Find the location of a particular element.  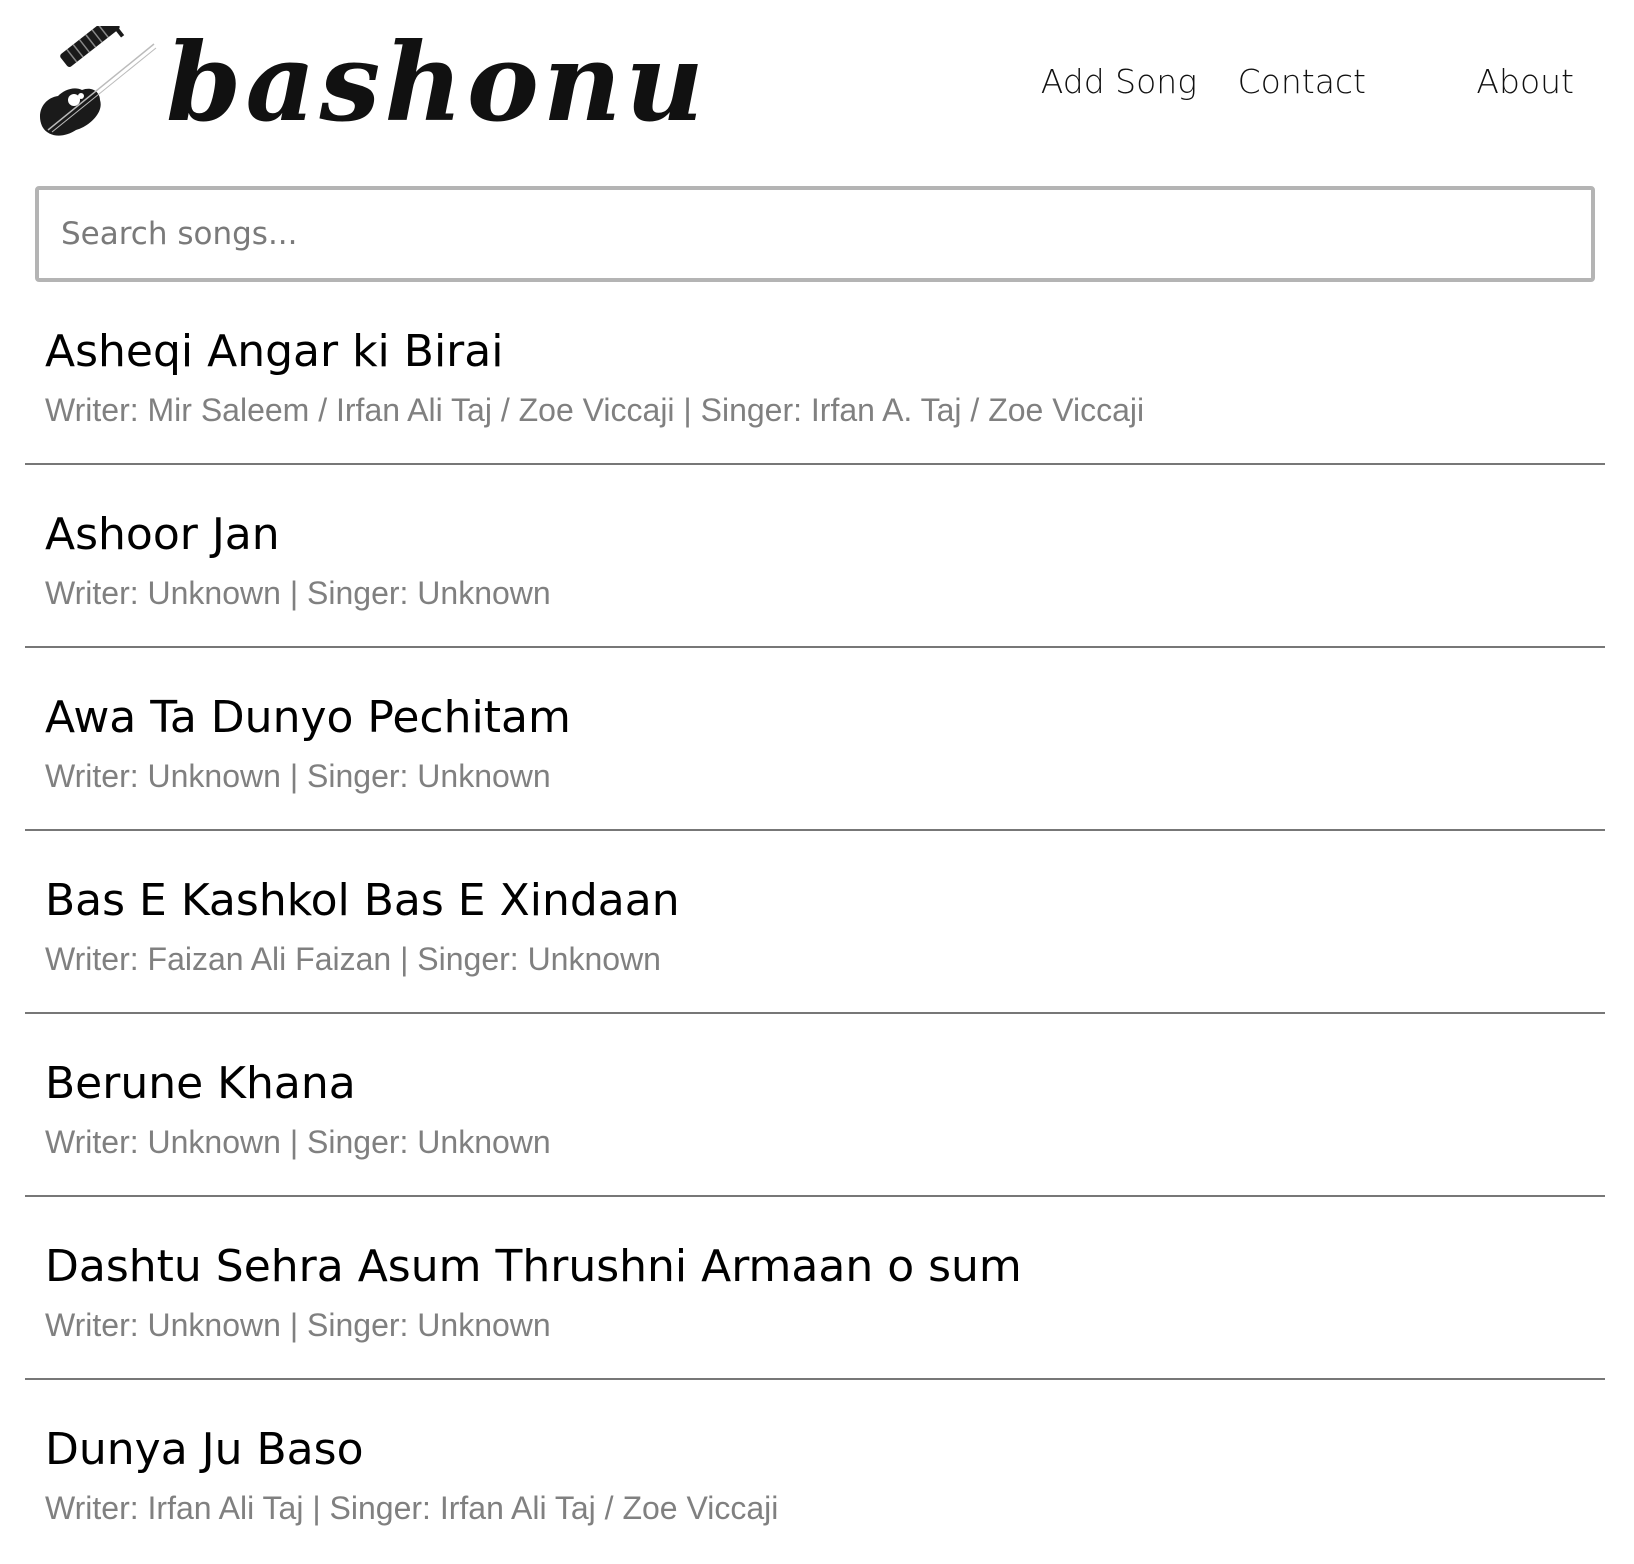

nav-about-link: About is located at coordinates (1525, 81).